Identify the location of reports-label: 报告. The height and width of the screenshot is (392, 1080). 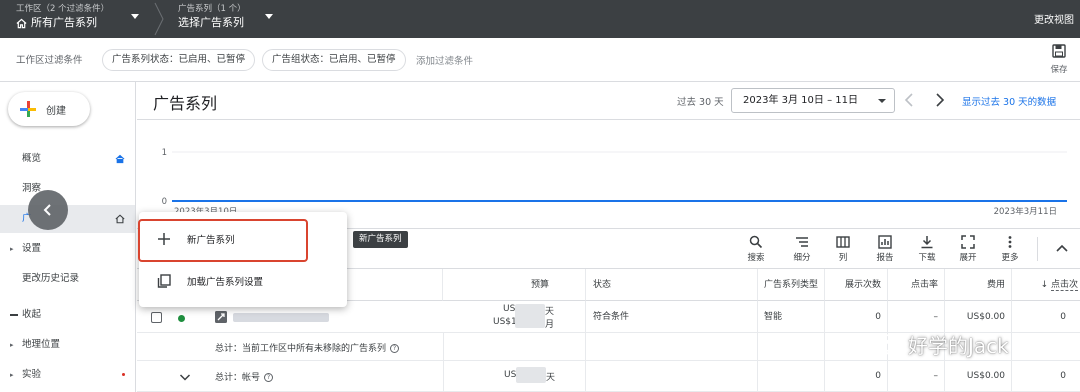
(885, 258).